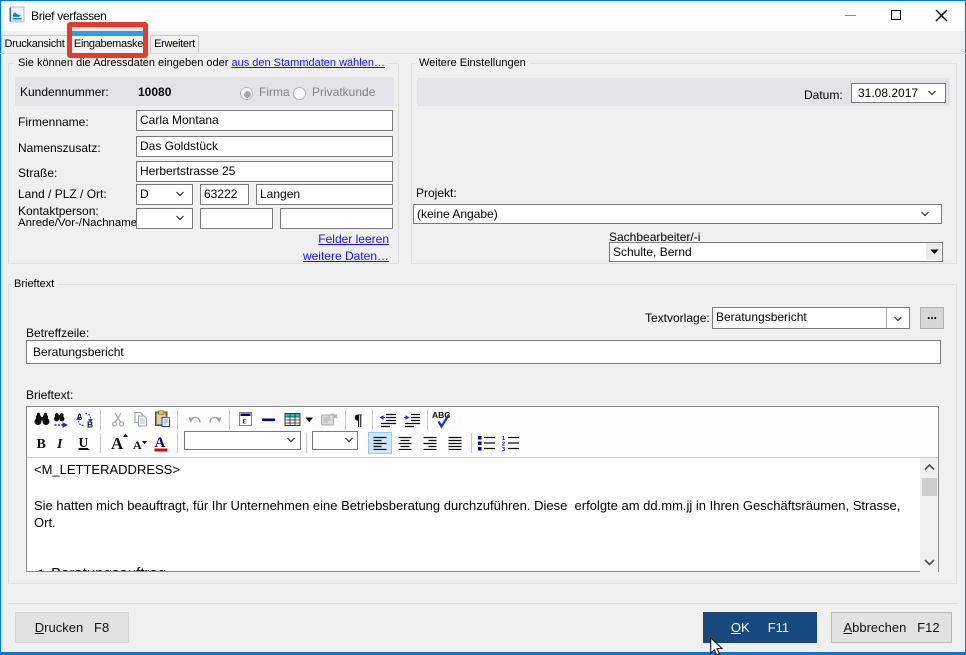  I want to click on svg-text: I, so click(59, 444).